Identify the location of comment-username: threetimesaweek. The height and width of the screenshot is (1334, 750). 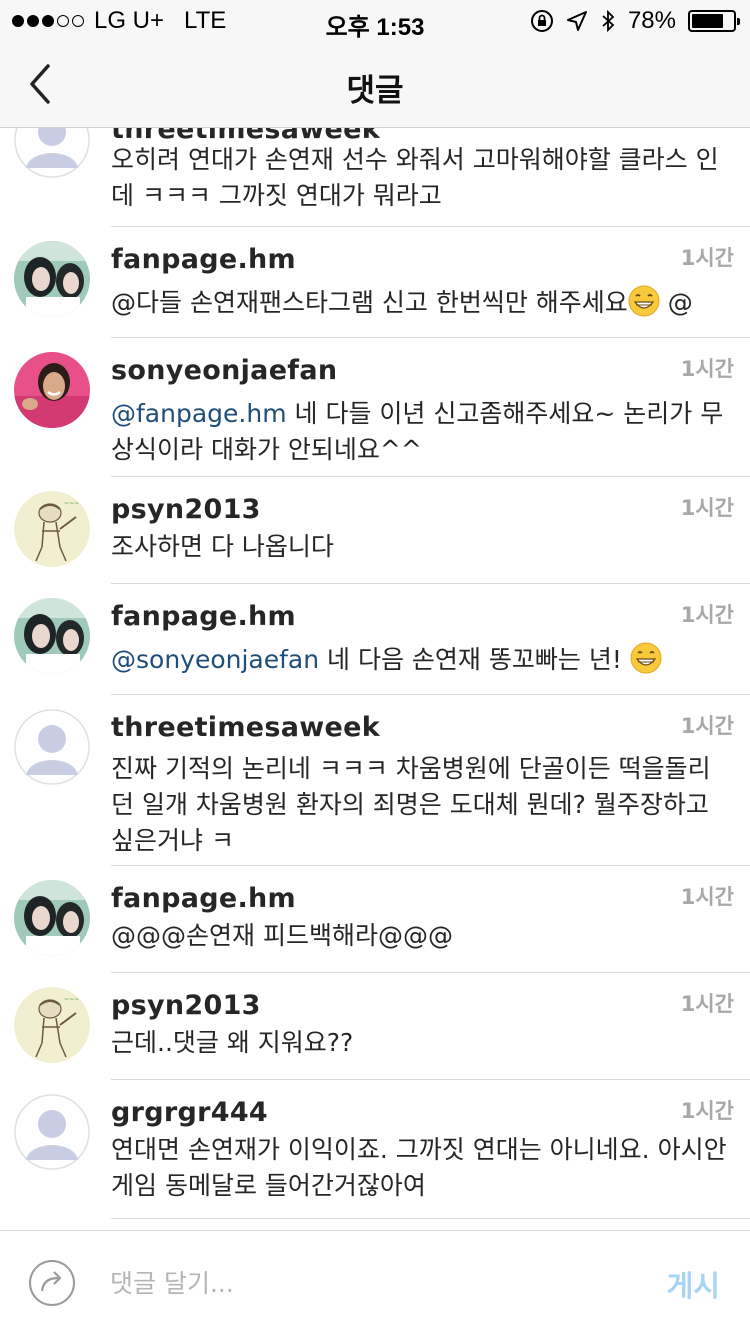
(245, 727).